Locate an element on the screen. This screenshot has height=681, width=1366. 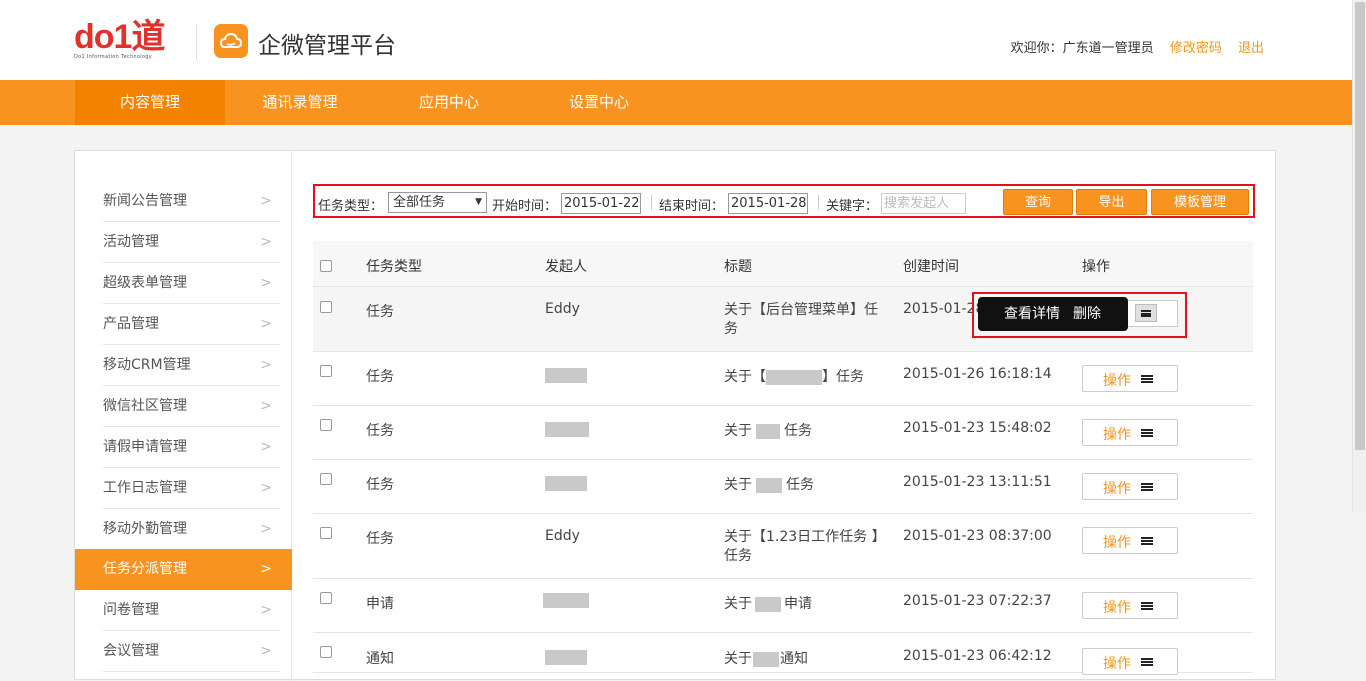
cell-sender: Eddy is located at coordinates (562, 309).